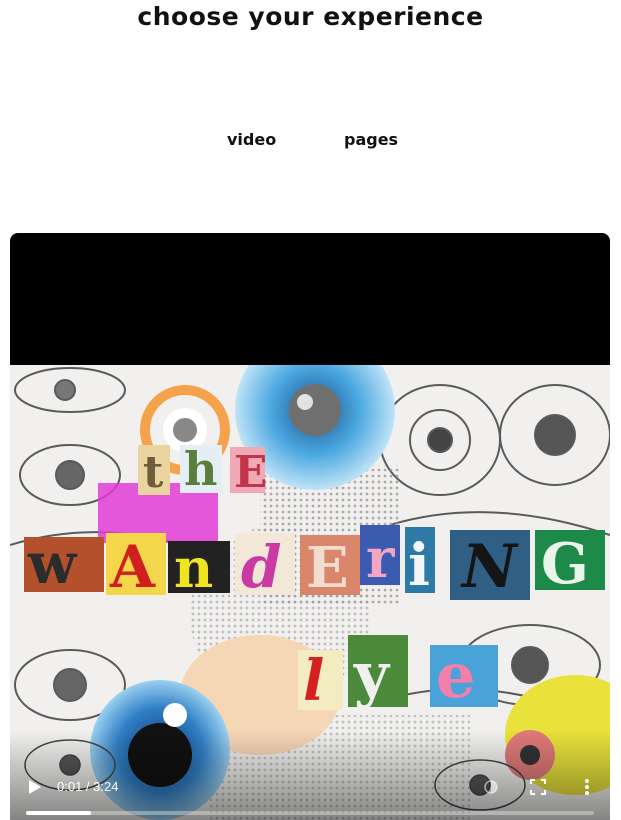  Describe the element at coordinates (52, 564) in the screenshot. I see `svg-text: w` at that location.